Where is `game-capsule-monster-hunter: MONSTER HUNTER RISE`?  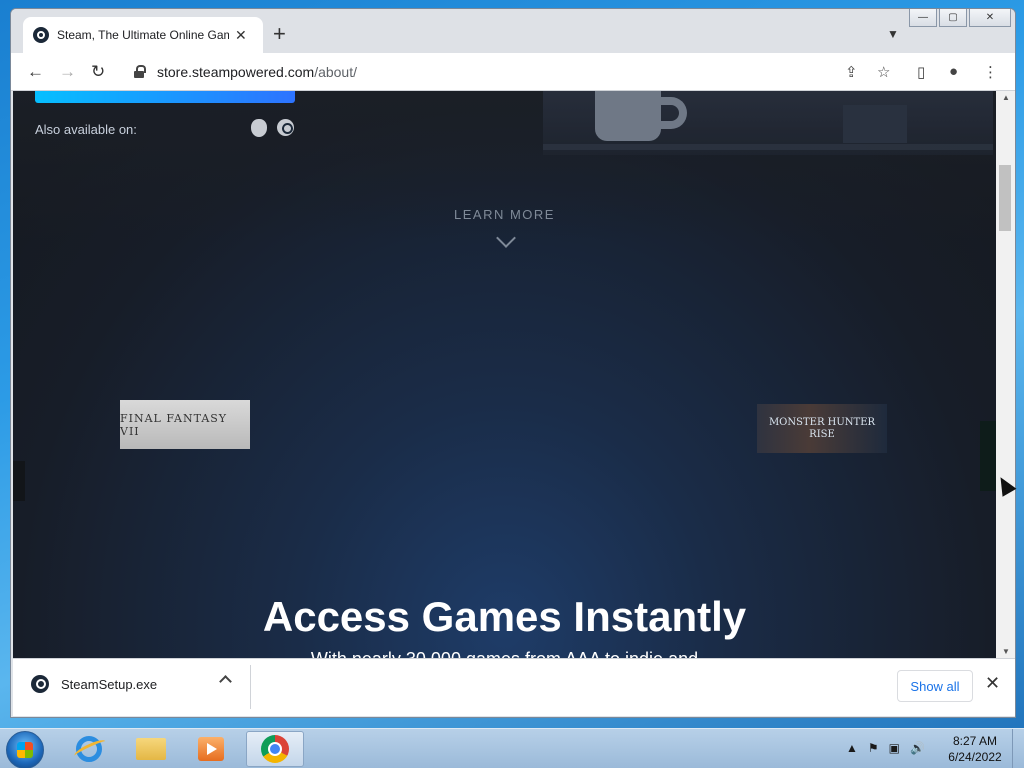 game-capsule-monster-hunter: MONSTER HUNTER RISE is located at coordinates (822, 428).